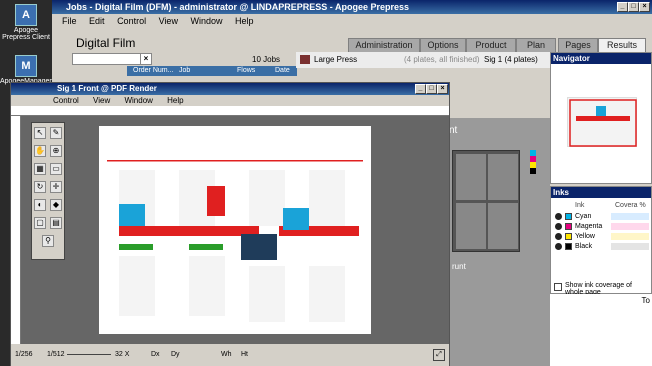 The image size is (652, 366). I want to click on tab-pages: Pages, so click(578, 45).